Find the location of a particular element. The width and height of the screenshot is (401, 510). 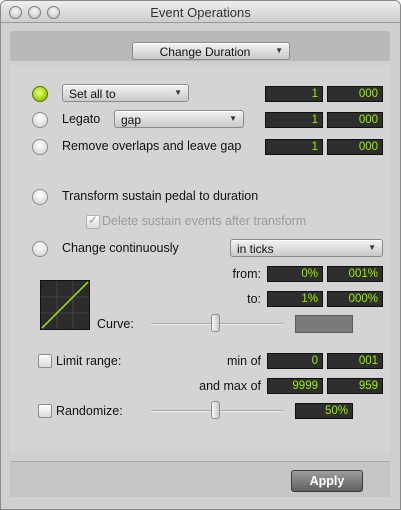

transform-sustain-label: Transform sustain pedal to duration is located at coordinates (160, 196).